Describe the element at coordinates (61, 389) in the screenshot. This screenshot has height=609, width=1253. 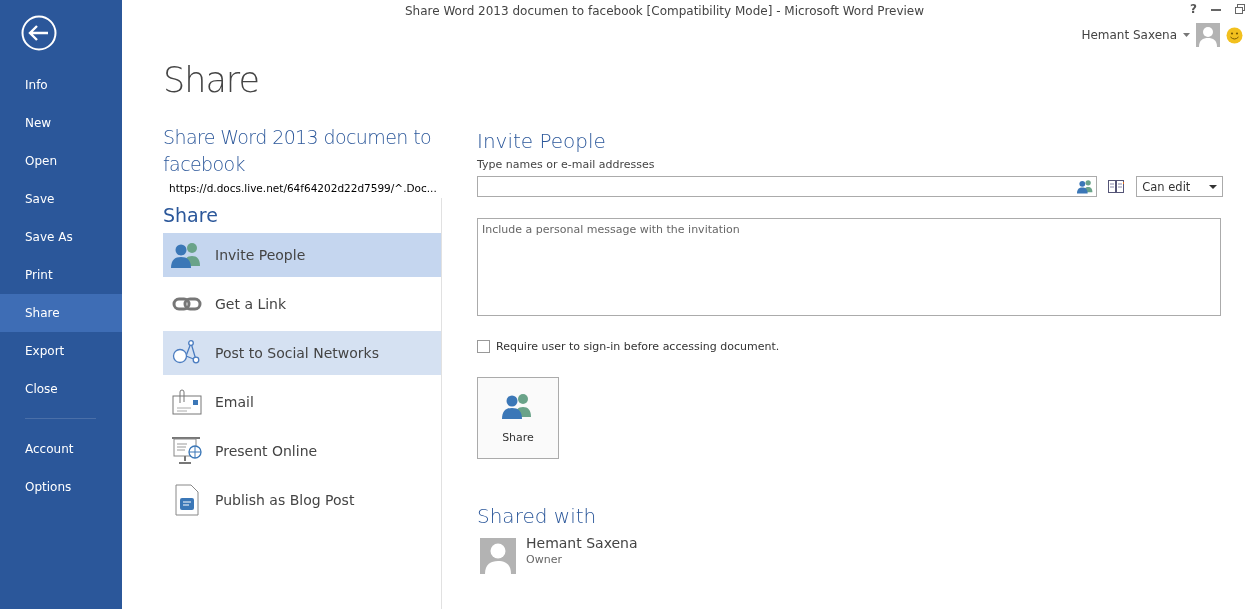
I see `sidebar-item: Close` at that location.